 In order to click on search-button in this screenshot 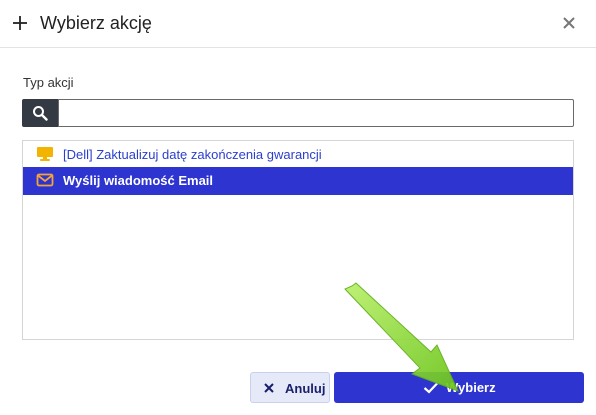, I will do `click(40, 113)`.